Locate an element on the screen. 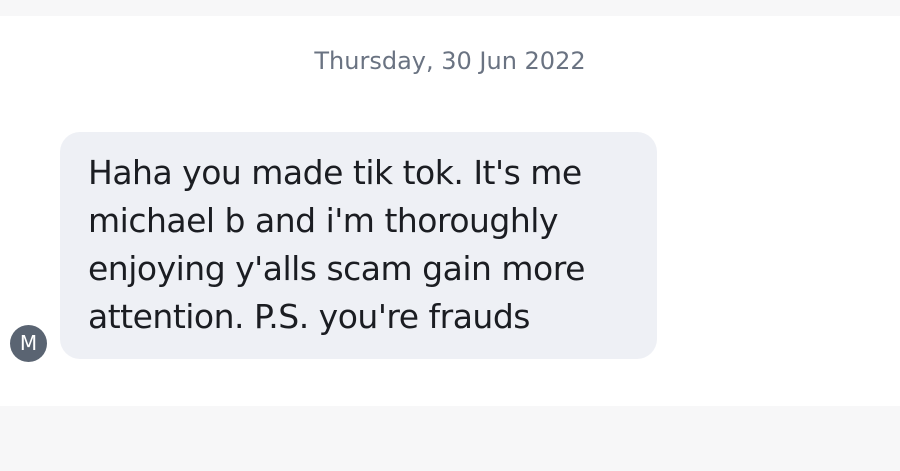 The image size is (900, 471). composer-area is located at coordinates (450, 438).